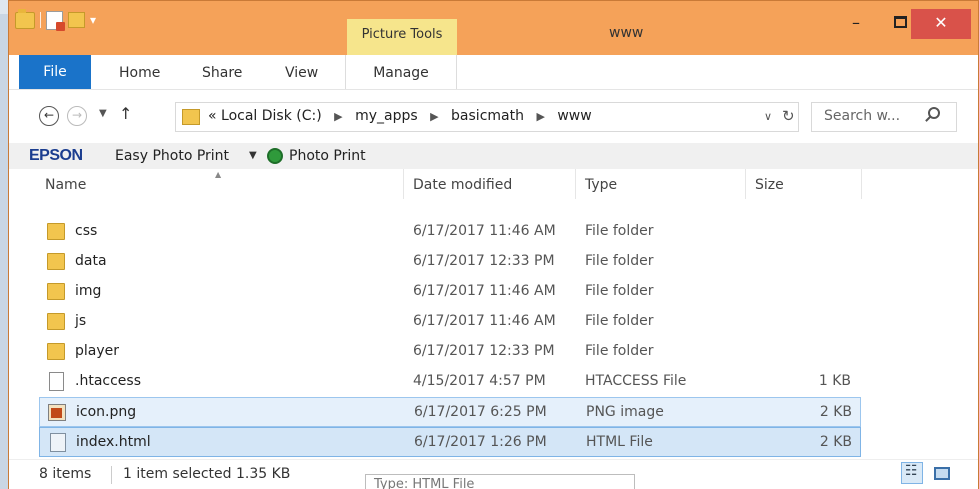  Describe the element at coordinates (327, 156) in the screenshot. I see `photo-print-button: Photo Print` at that location.